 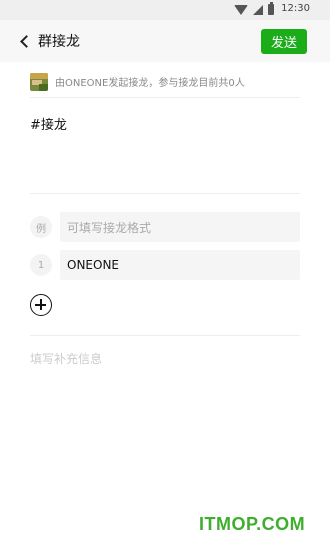 I want to click on send-button: 发送, so click(x=284, y=41).